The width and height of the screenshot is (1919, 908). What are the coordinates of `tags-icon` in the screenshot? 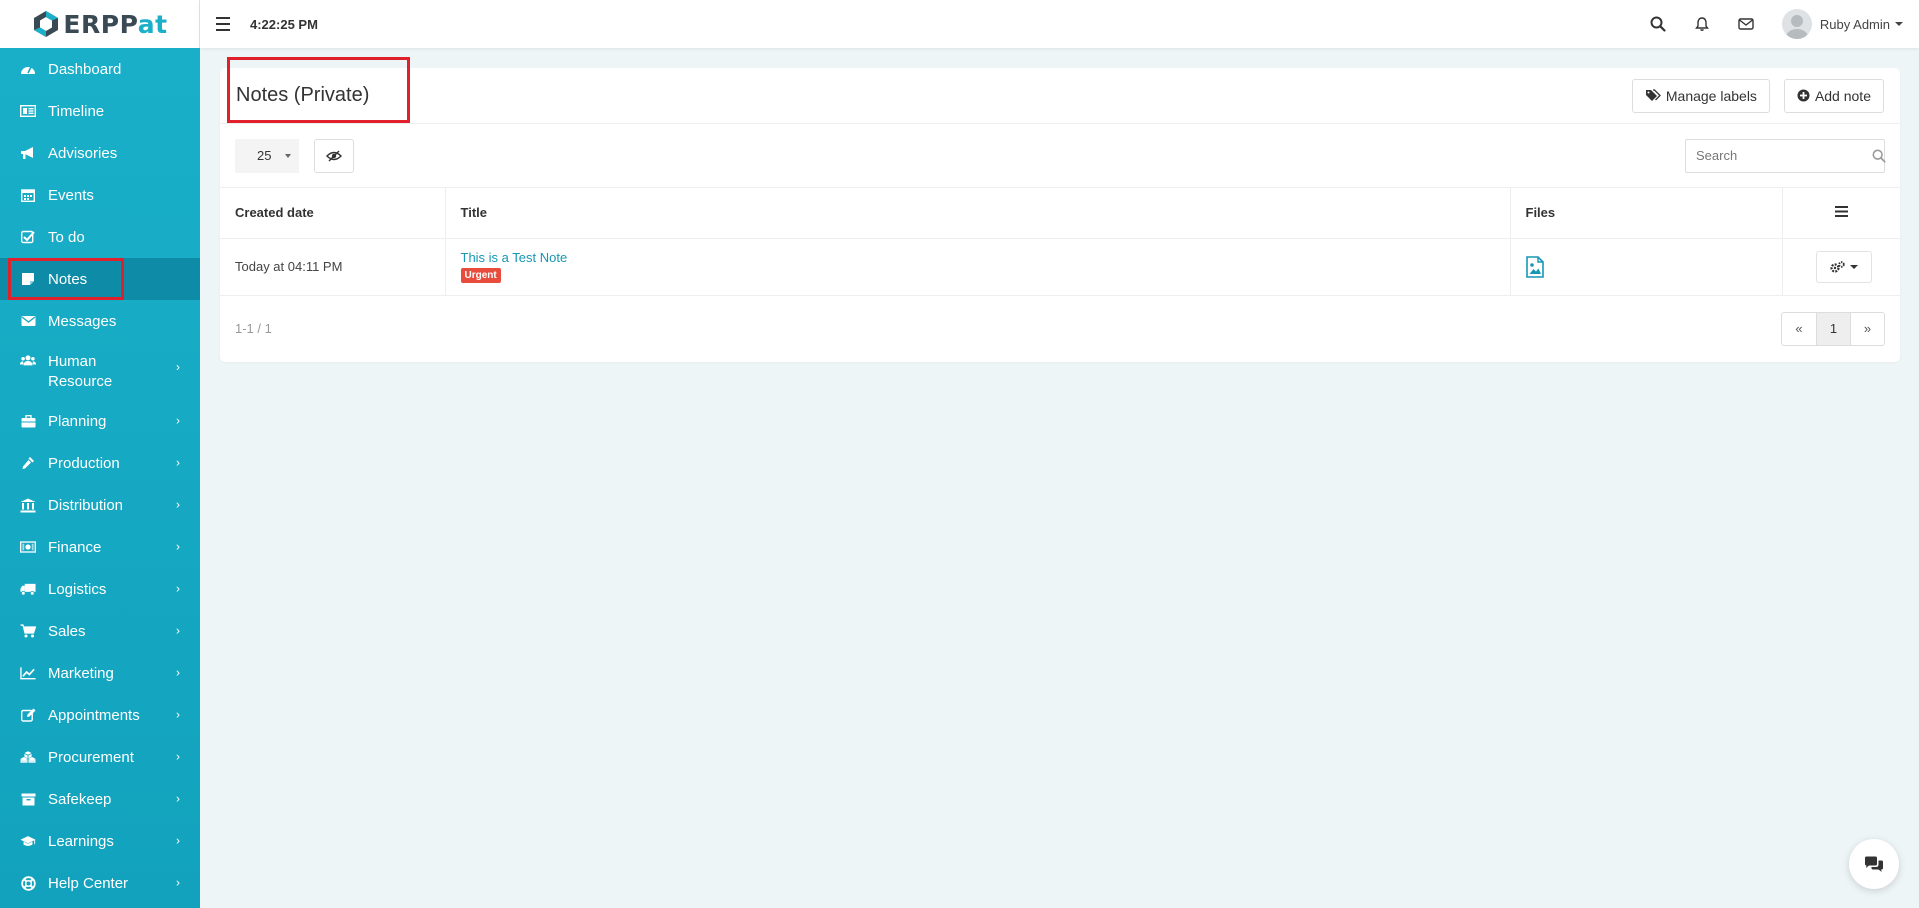 It's located at (1653, 95).